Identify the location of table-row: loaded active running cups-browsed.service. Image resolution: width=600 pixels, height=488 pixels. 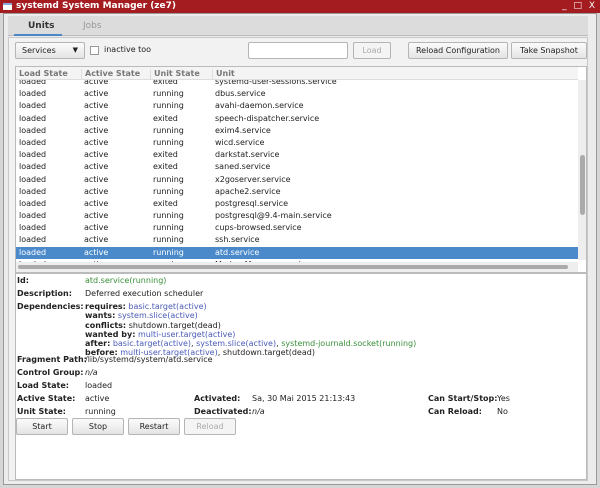
(297, 228).